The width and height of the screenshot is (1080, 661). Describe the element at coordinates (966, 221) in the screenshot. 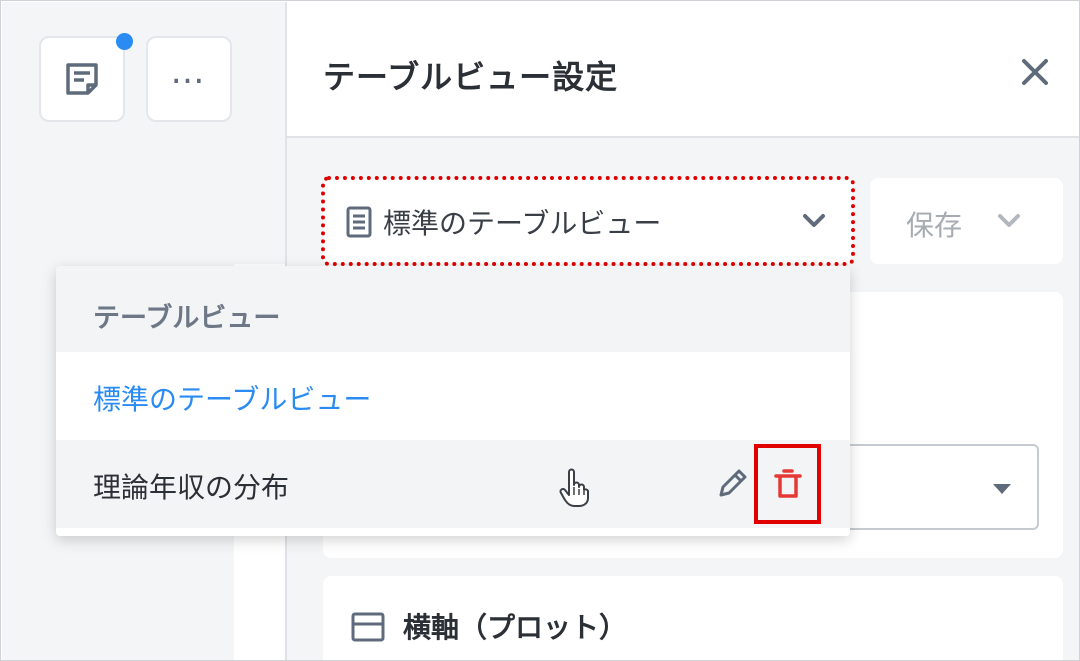

I see `save-button: 保存` at that location.